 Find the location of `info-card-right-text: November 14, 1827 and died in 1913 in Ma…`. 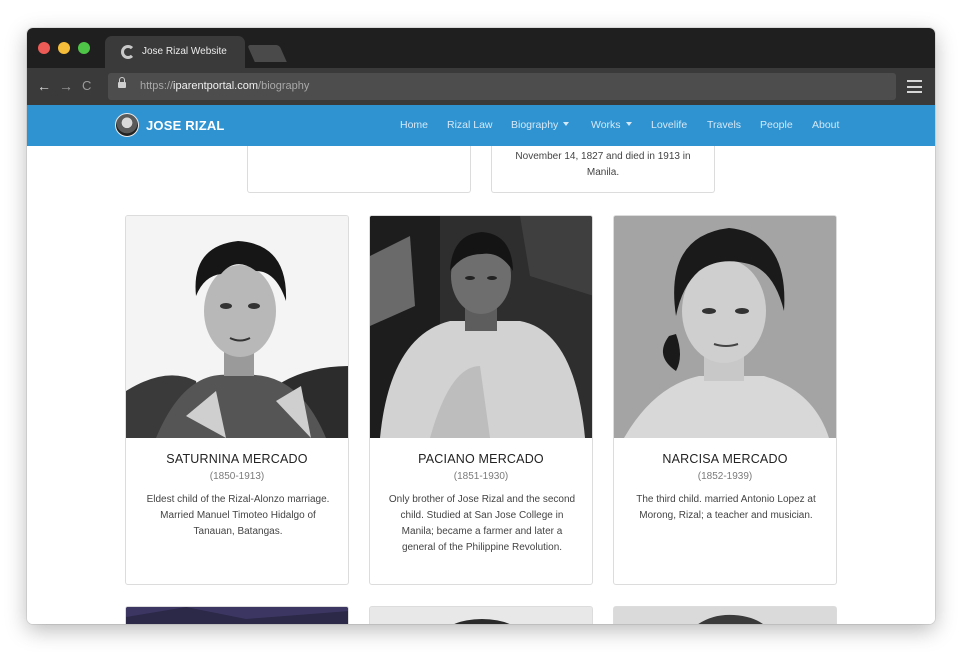

info-card-right-text: November 14, 1827 and died in 1913 in Ma… is located at coordinates (603, 164).